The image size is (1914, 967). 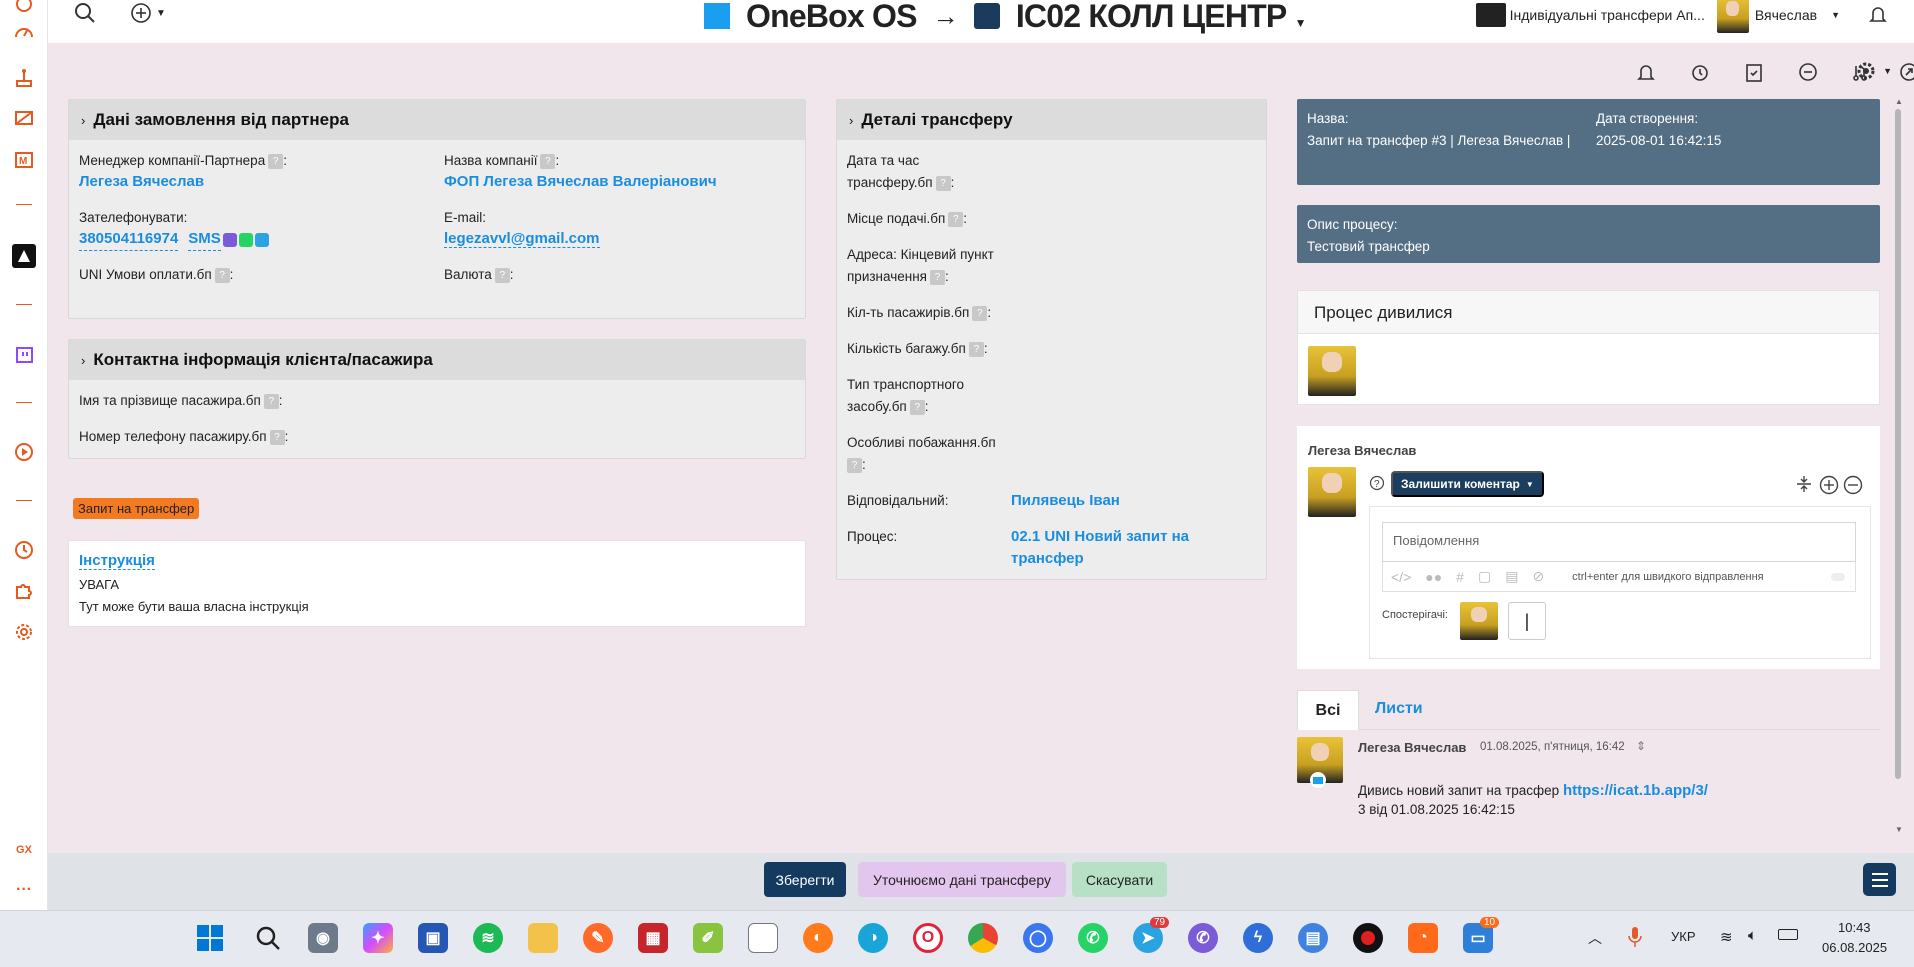 What do you see at coordinates (1595, 938) in the screenshot?
I see `chevron-up-icon: ︿` at bounding box center [1595, 938].